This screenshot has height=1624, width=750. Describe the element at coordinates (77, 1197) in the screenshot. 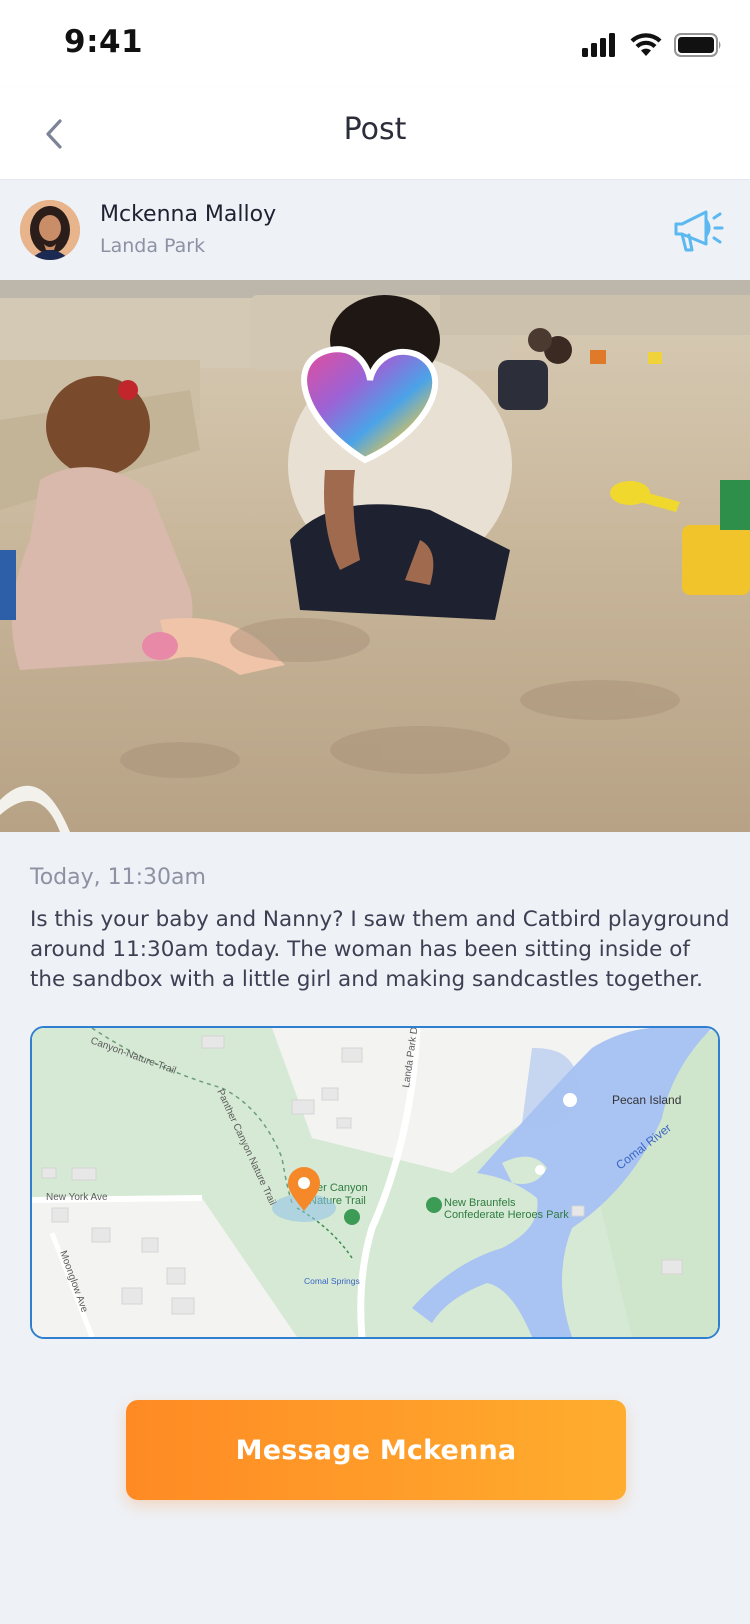

I see `map-label-new-york-ave: New York Ave` at that location.